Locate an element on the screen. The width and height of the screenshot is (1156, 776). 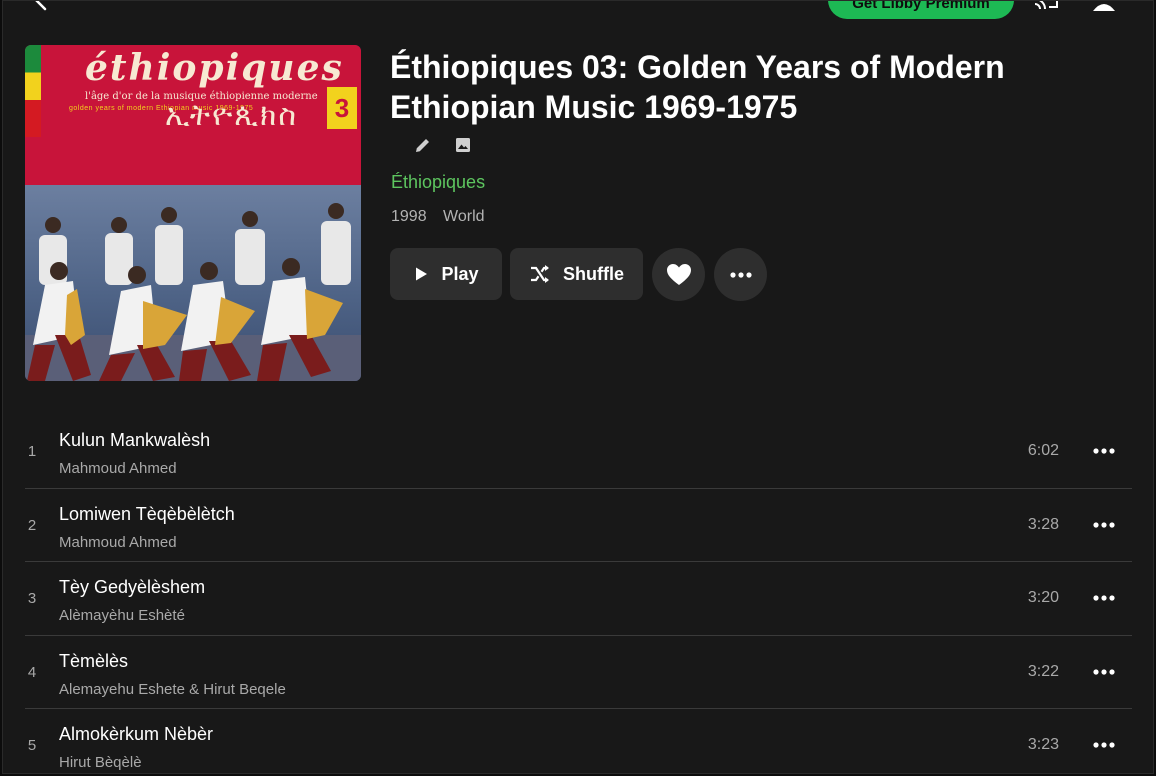
track-title: Kulun Mankwalèsh is located at coordinates (134, 440).